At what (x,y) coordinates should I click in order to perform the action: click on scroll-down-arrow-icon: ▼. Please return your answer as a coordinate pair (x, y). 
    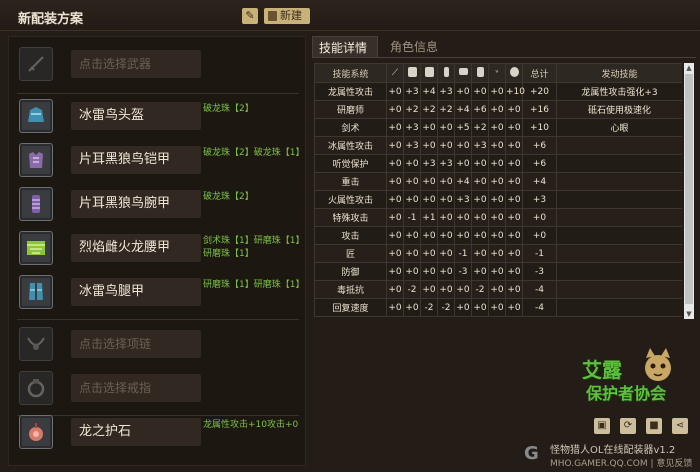
    Looking at the image, I should click on (689, 314).